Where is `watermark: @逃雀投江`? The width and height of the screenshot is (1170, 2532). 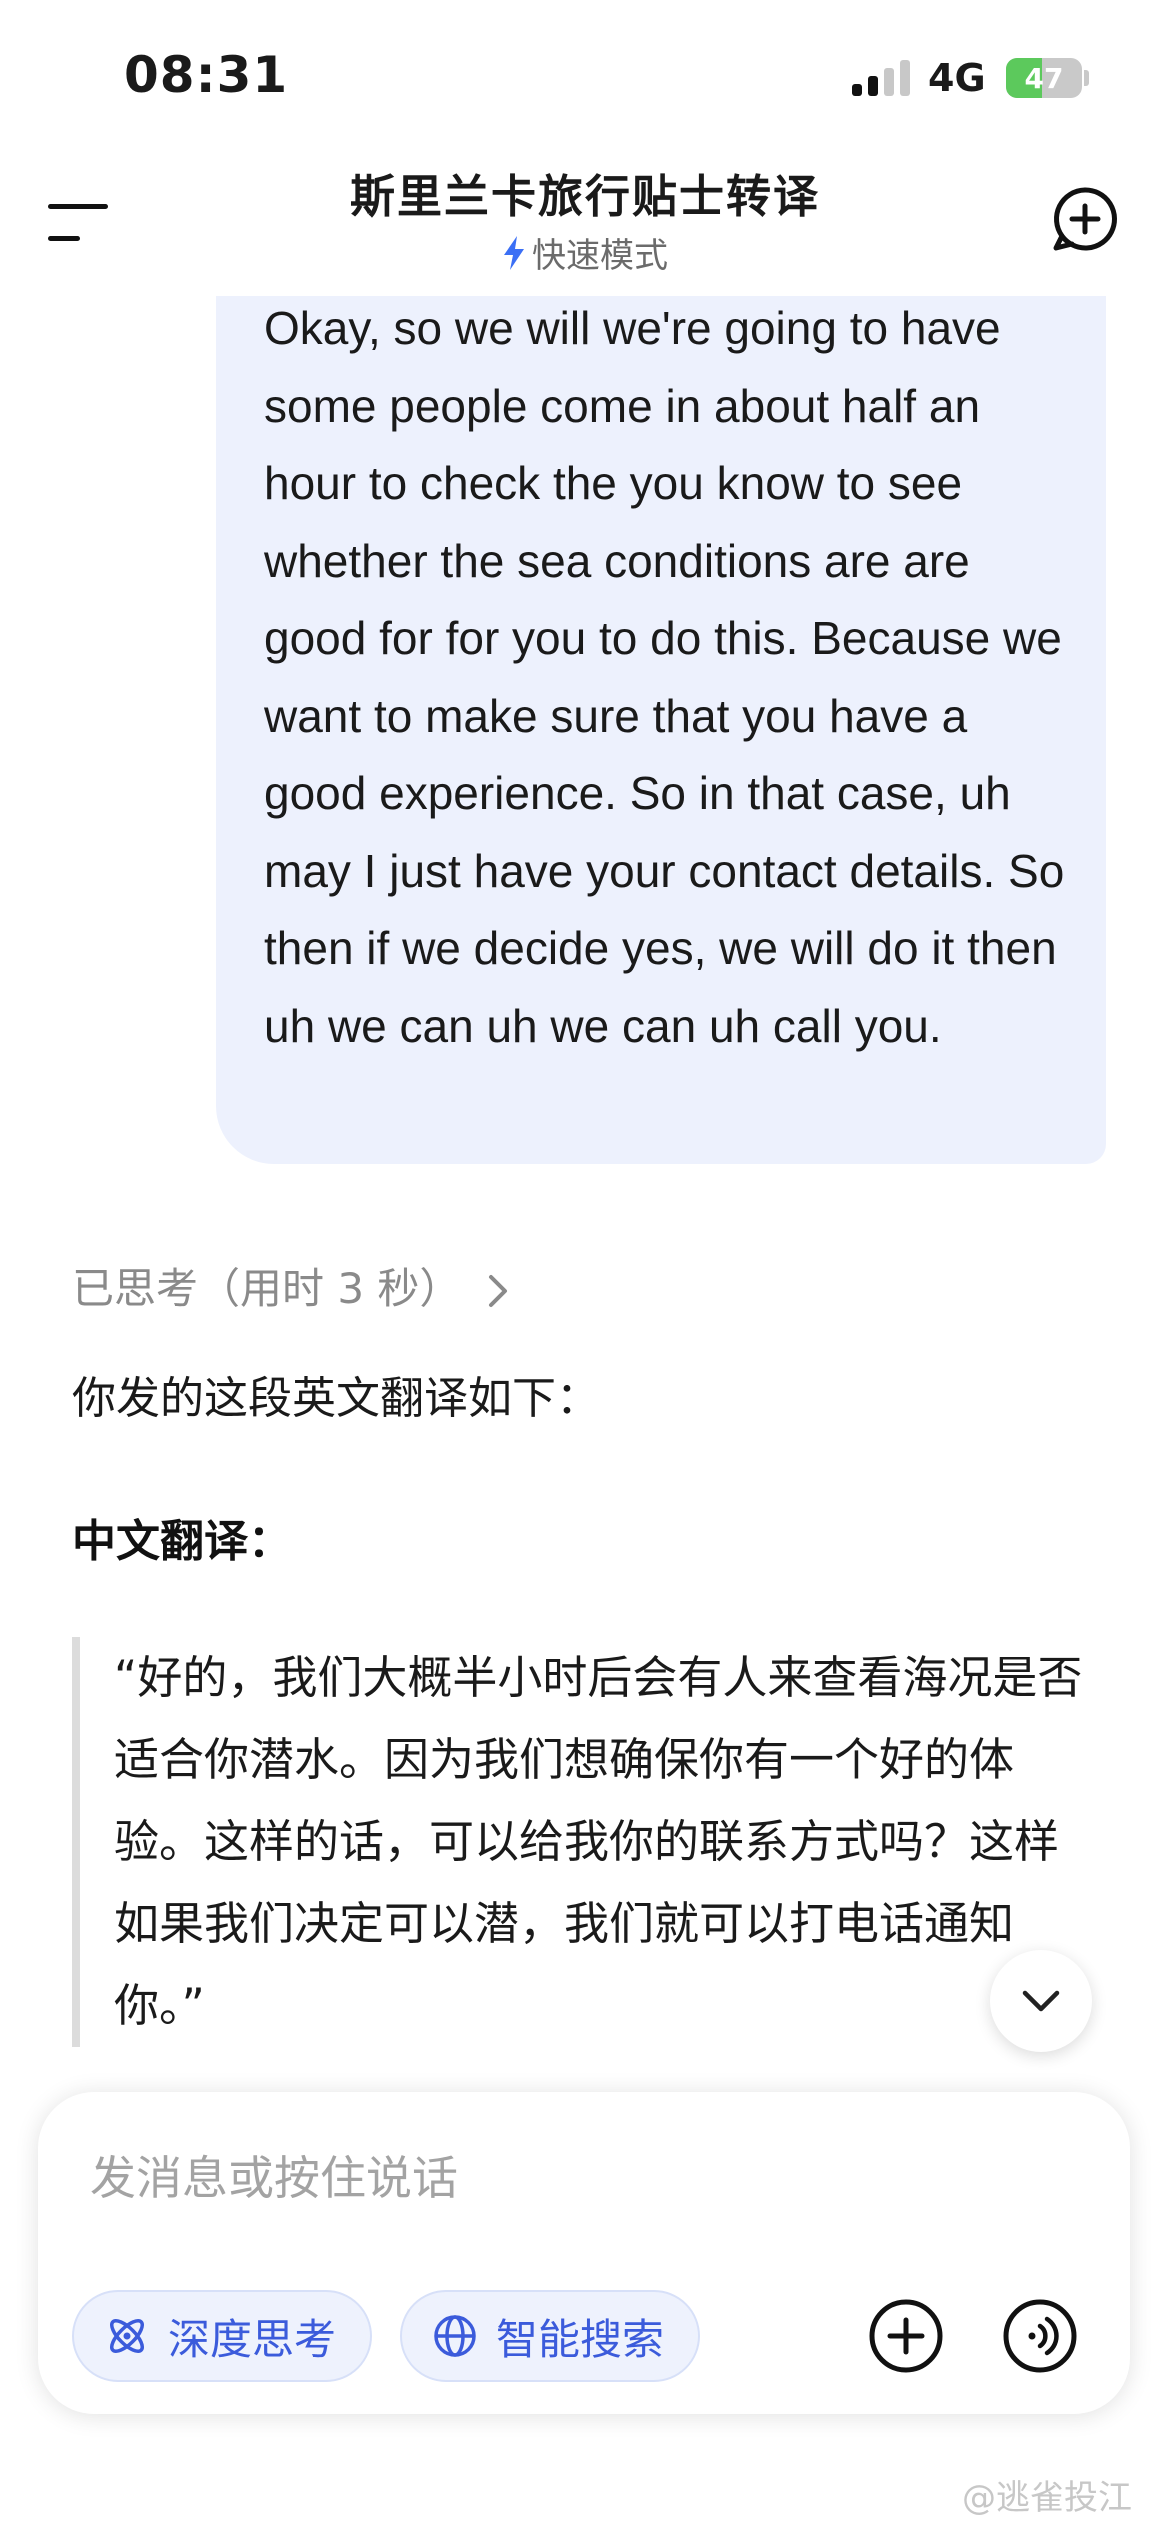 watermark: @逃雀投江 is located at coordinates (1047, 2498).